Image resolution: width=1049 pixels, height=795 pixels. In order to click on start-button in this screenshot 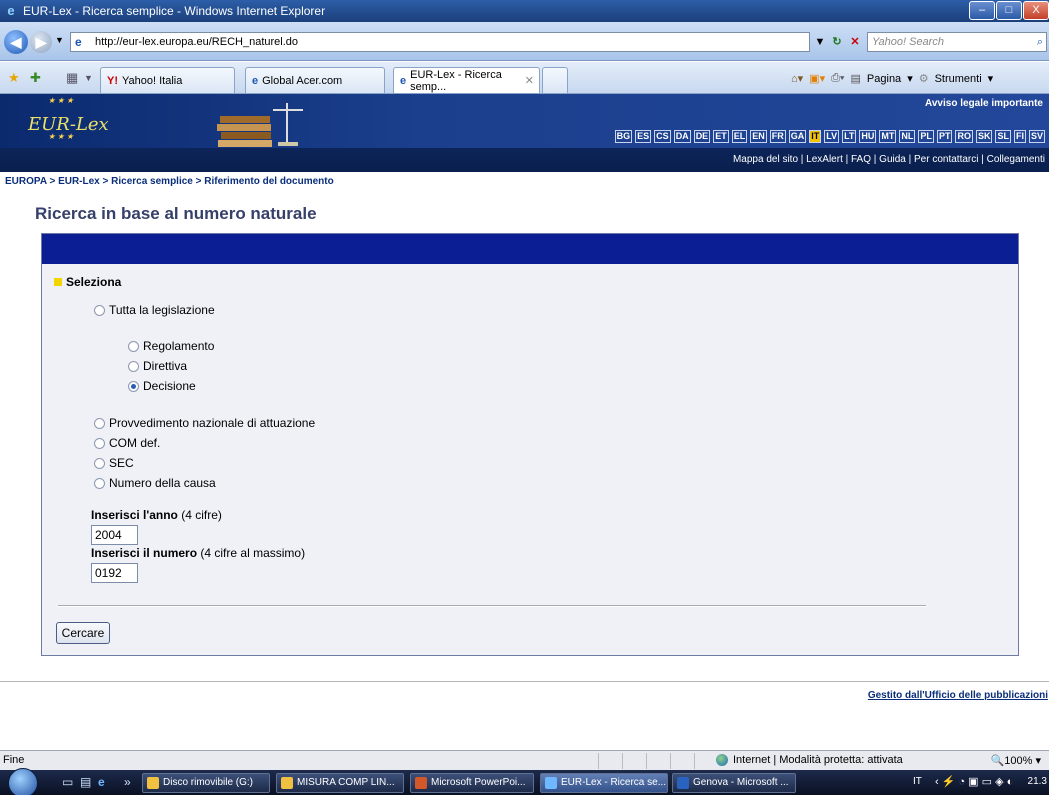, I will do `click(23, 781)`.